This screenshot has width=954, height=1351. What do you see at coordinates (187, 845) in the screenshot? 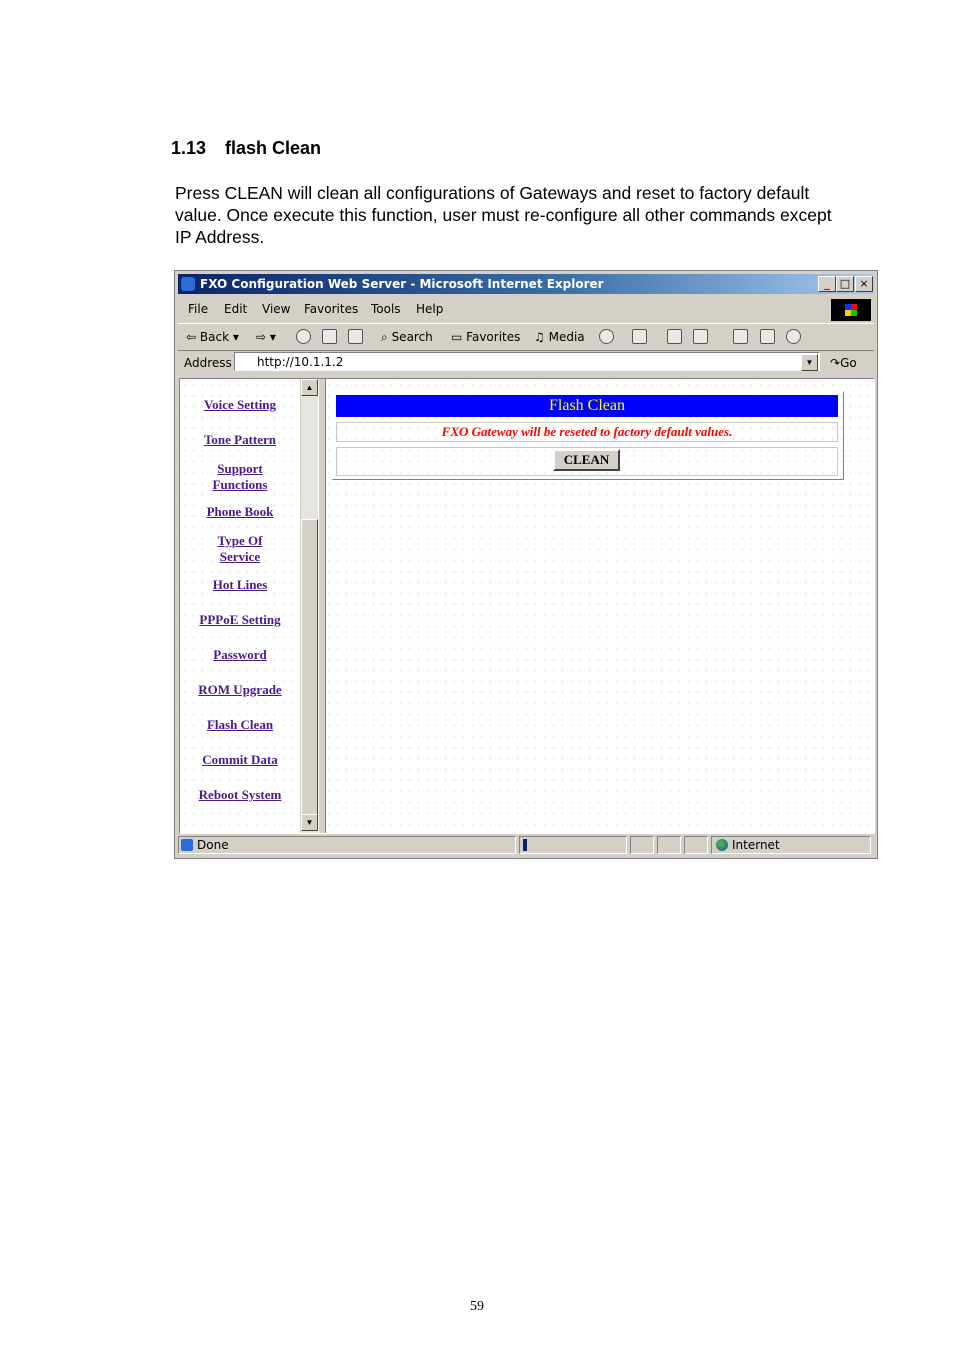
I see `page-done-icon` at bounding box center [187, 845].